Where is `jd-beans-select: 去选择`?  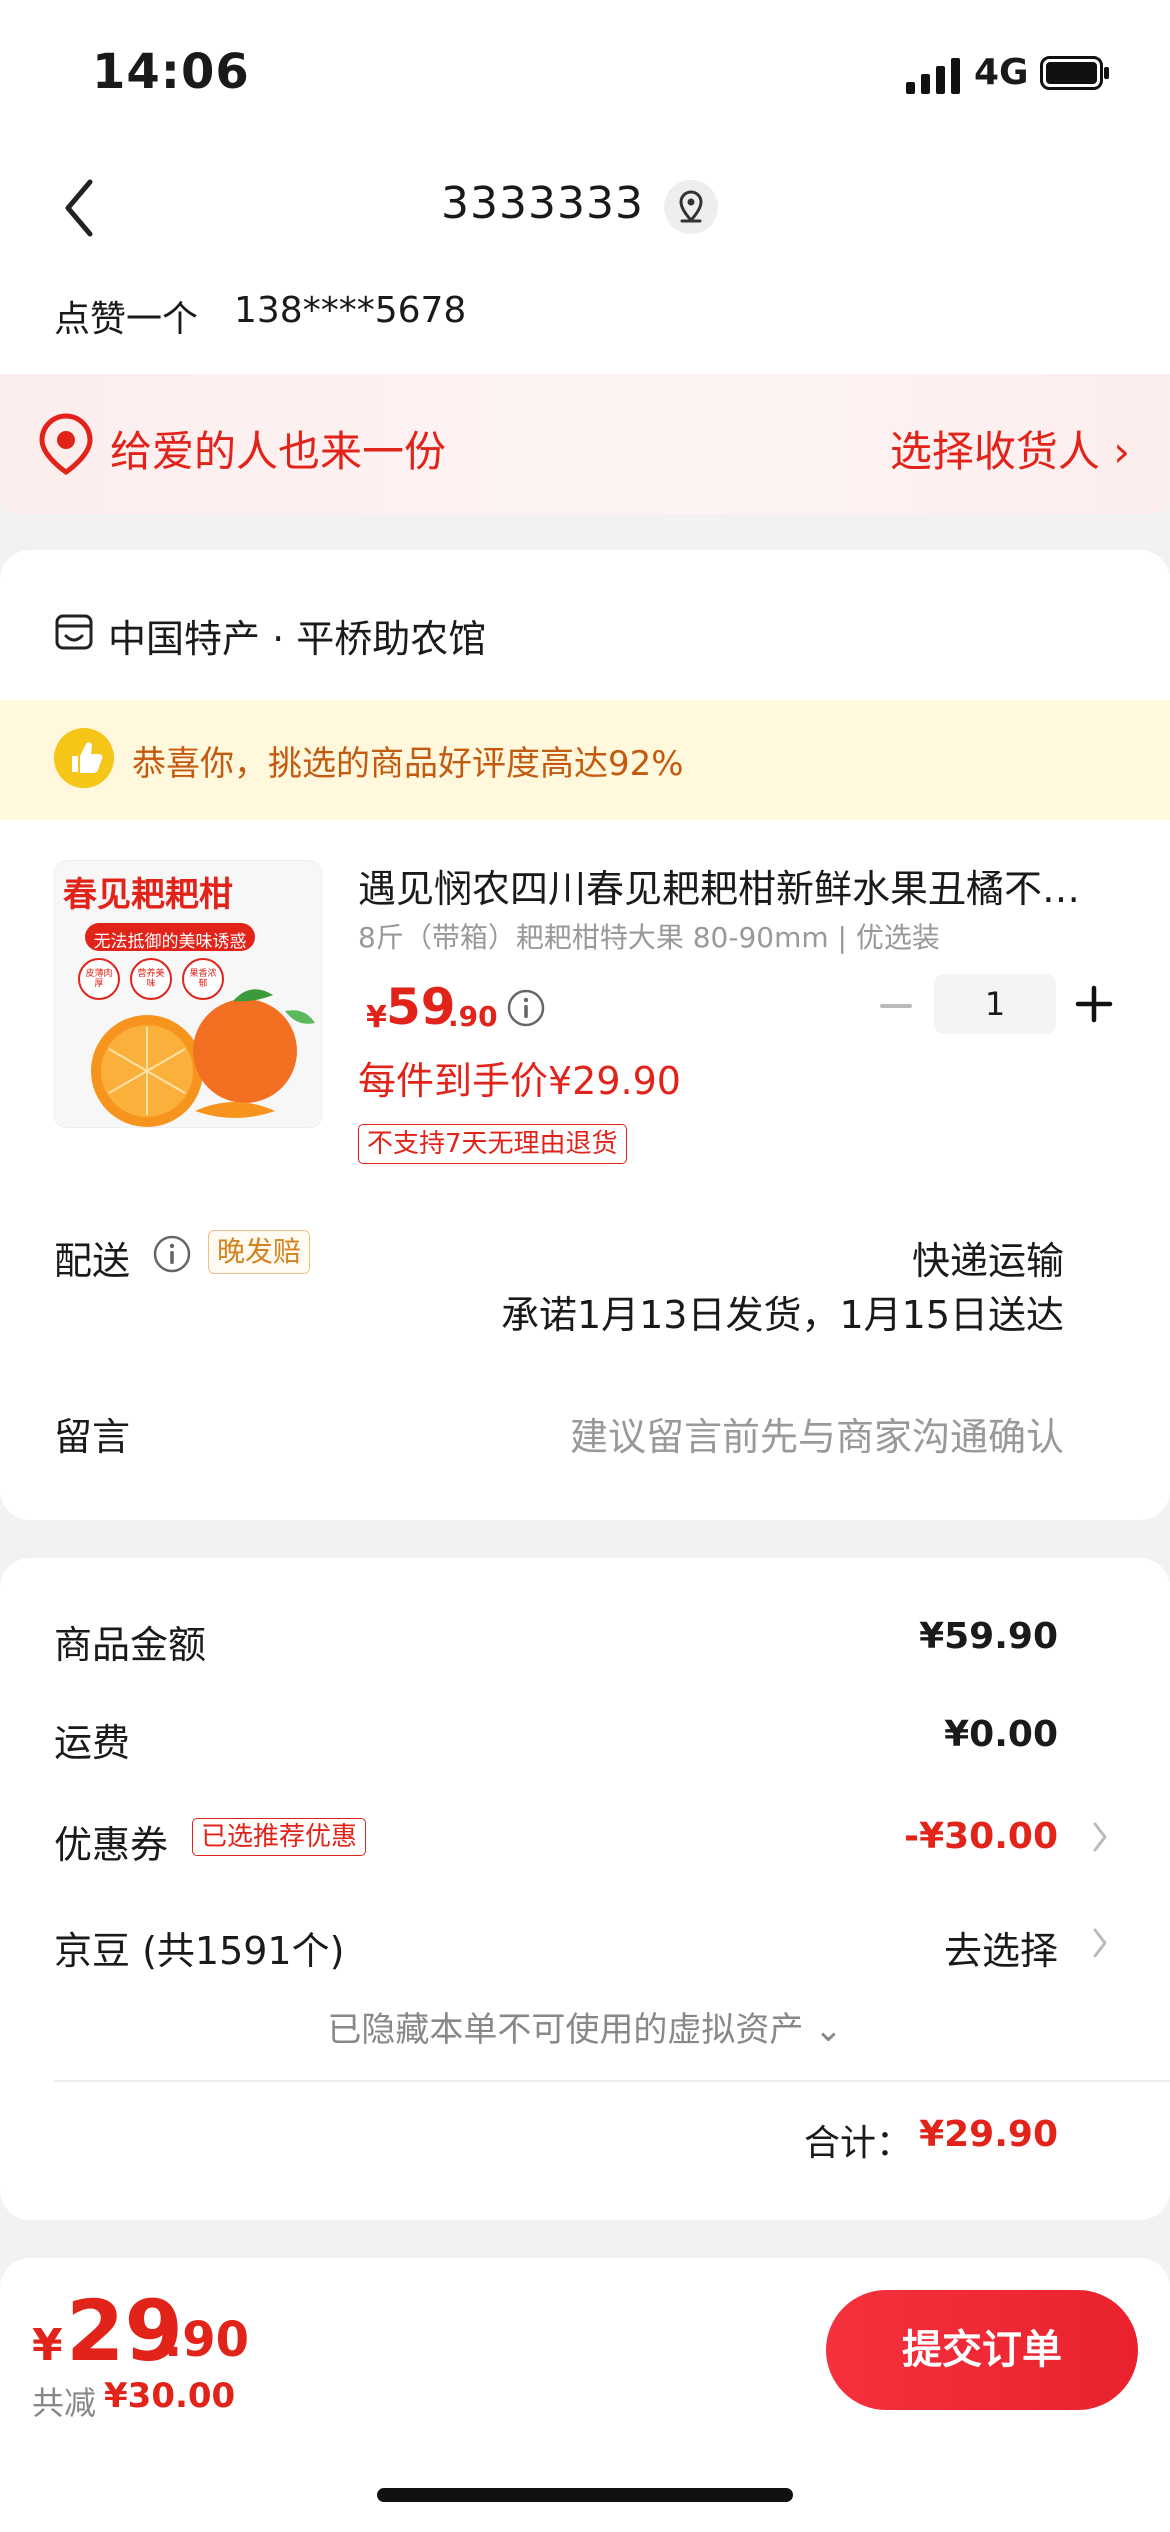 jd-beans-select: 去选择 is located at coordinates (1001, 1947).